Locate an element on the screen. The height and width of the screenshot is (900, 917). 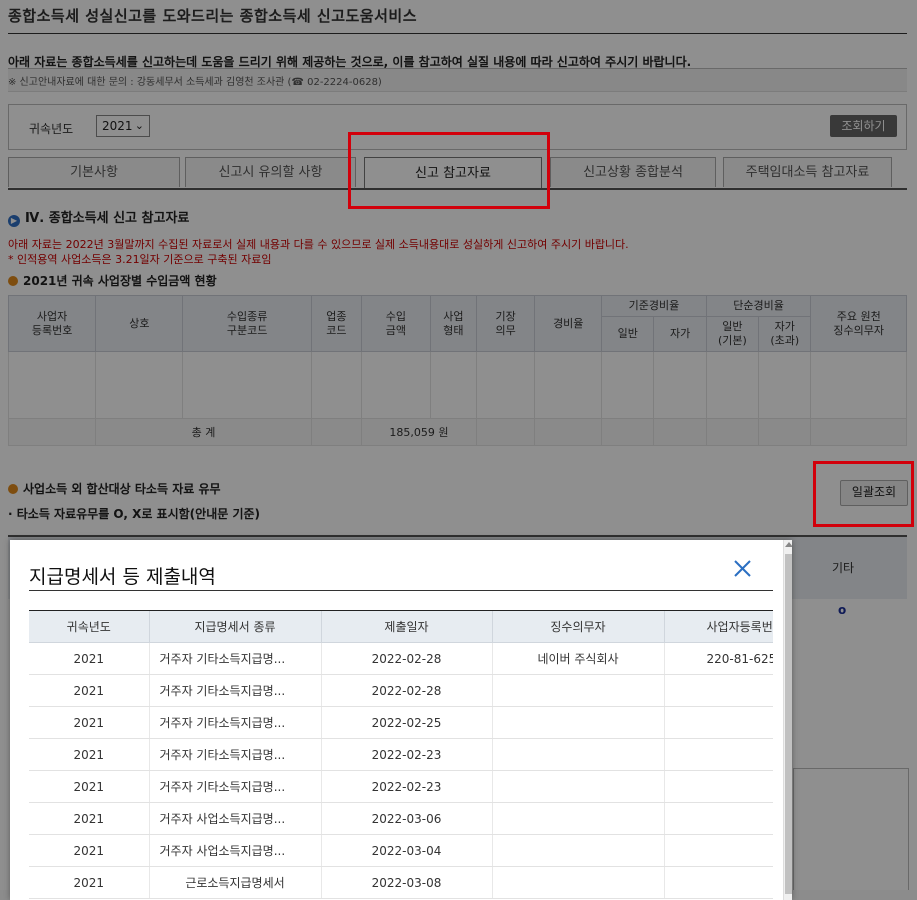
bulk-query-button: 일괄조회 is located at coordinates (874, 493).